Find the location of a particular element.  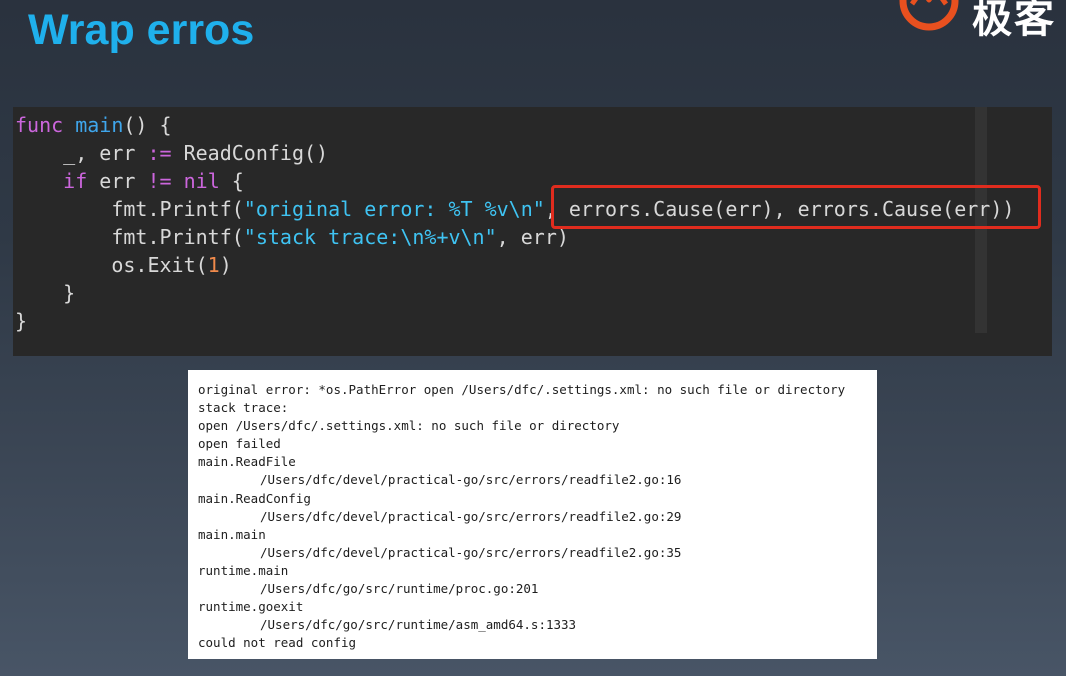

logo-text: 极客 is located at coordinates (1014, 20).